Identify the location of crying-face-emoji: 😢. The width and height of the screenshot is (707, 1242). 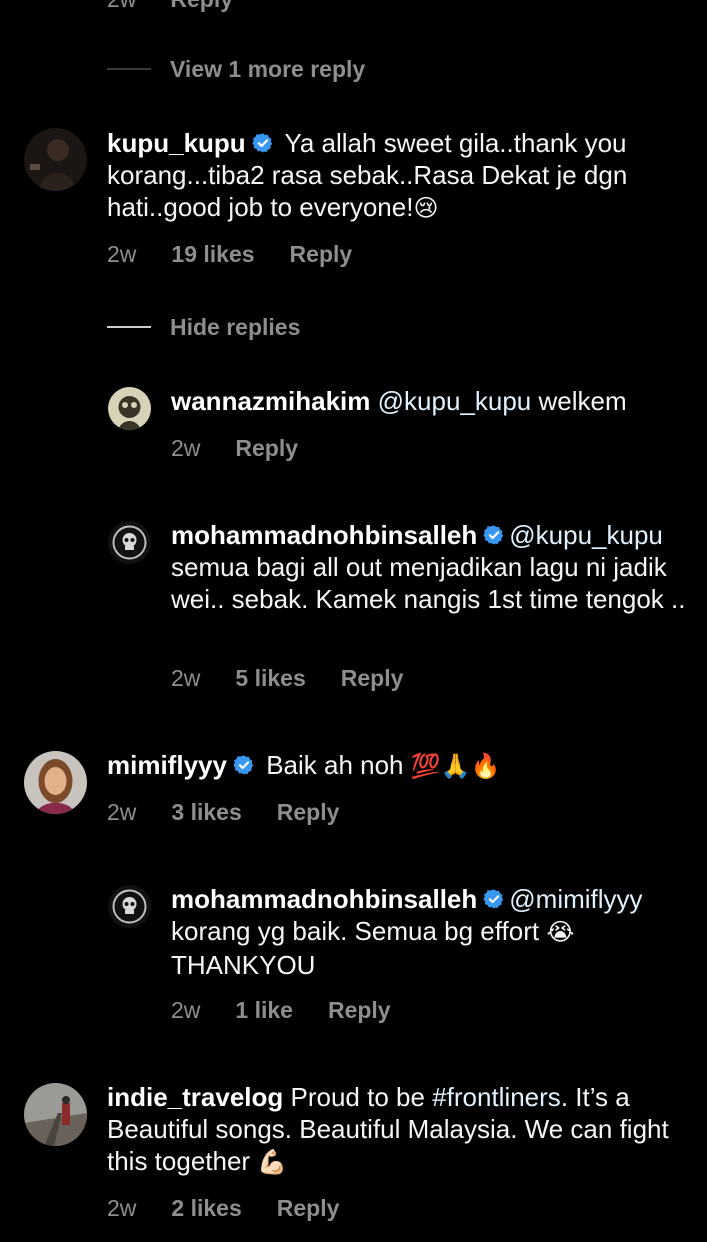
(426, 208).